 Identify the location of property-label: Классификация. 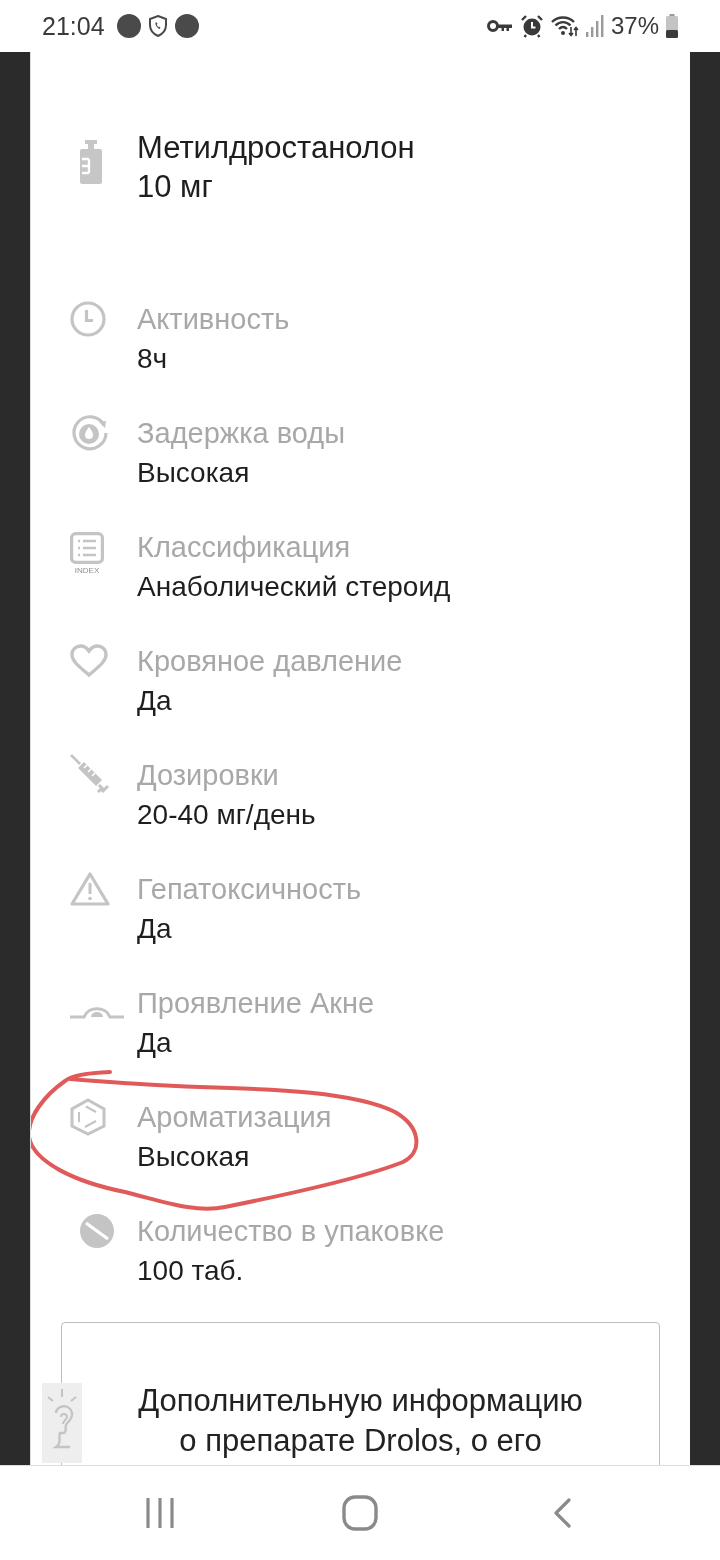
(244, 547).